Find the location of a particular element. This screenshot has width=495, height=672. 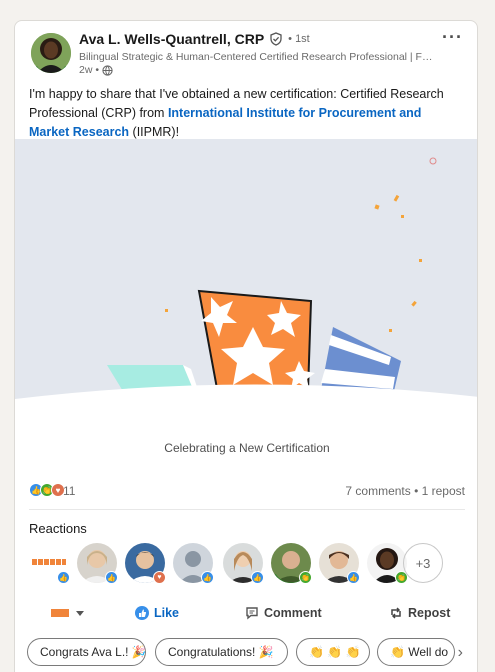

author-name-row: Ava L. Wells-Quantrell, CRP • 1st is located at coordinates (194, 39).